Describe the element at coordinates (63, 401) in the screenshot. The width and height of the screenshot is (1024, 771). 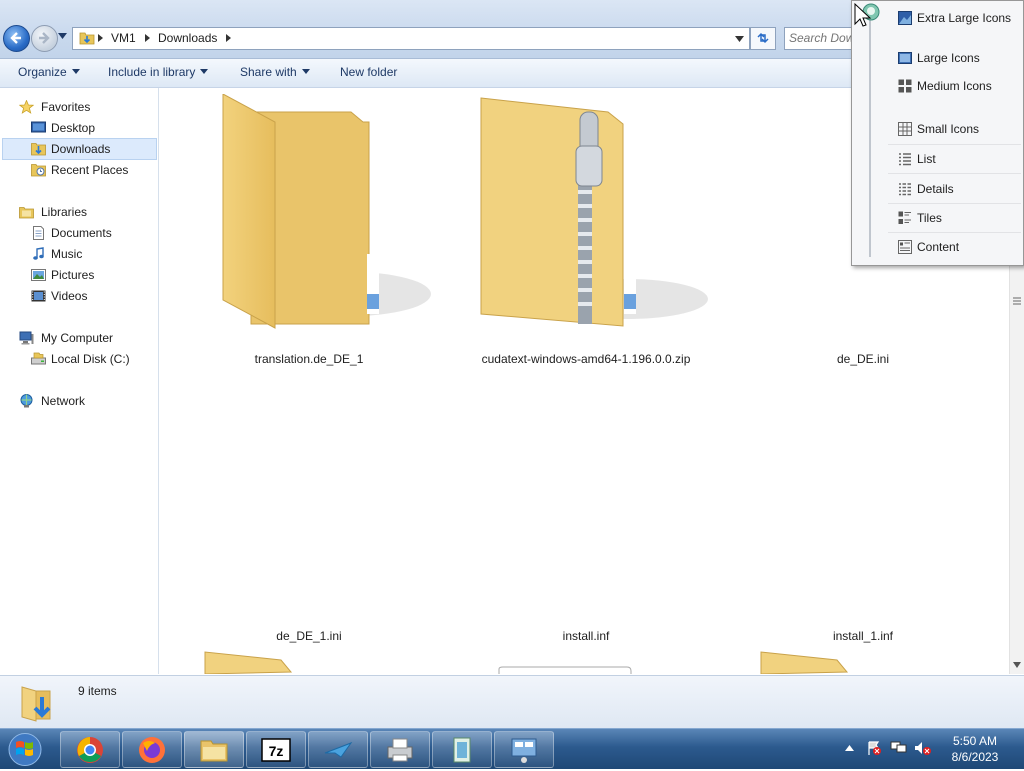
I see `nav-network-label: Network` at that location.